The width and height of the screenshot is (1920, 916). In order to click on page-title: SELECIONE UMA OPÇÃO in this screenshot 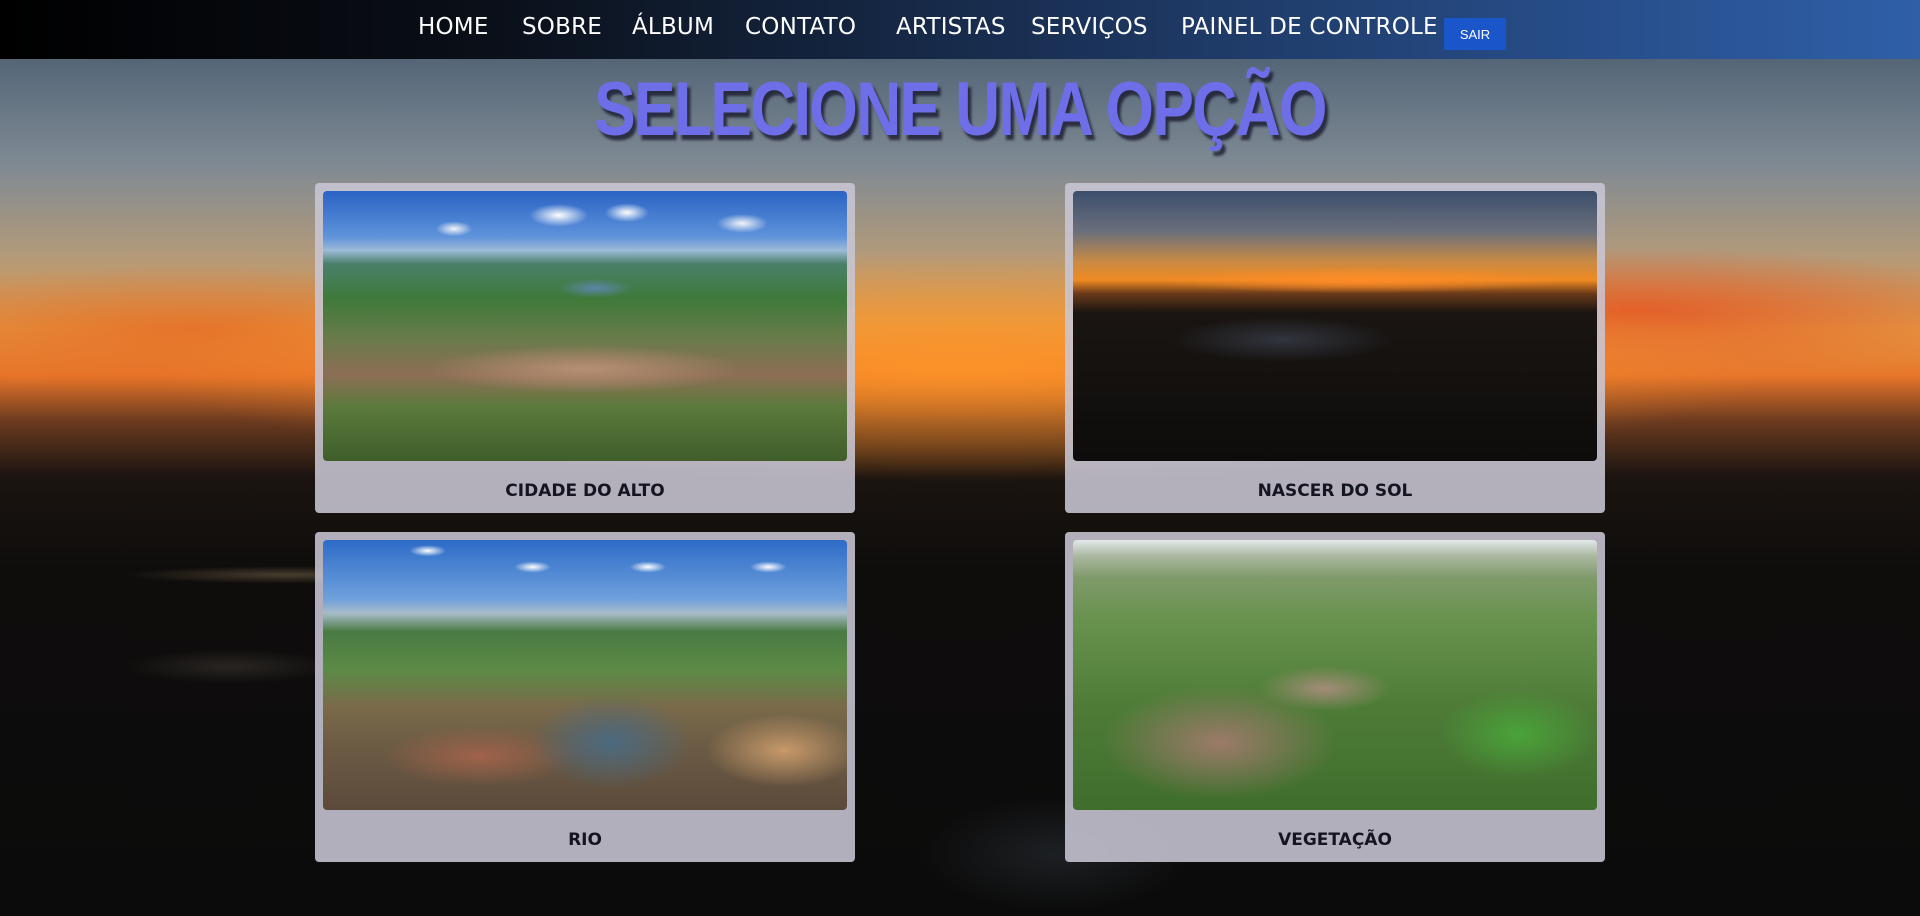, I will do `click(960, 109)`.